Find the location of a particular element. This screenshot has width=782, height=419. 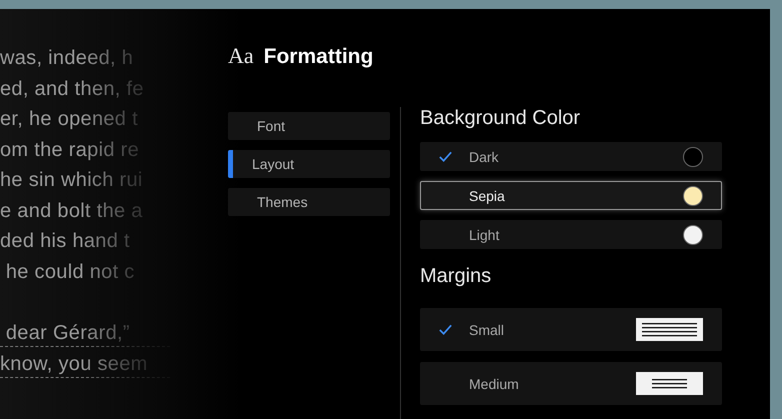

option-label: Sepia is located at coordinates (487, 196).